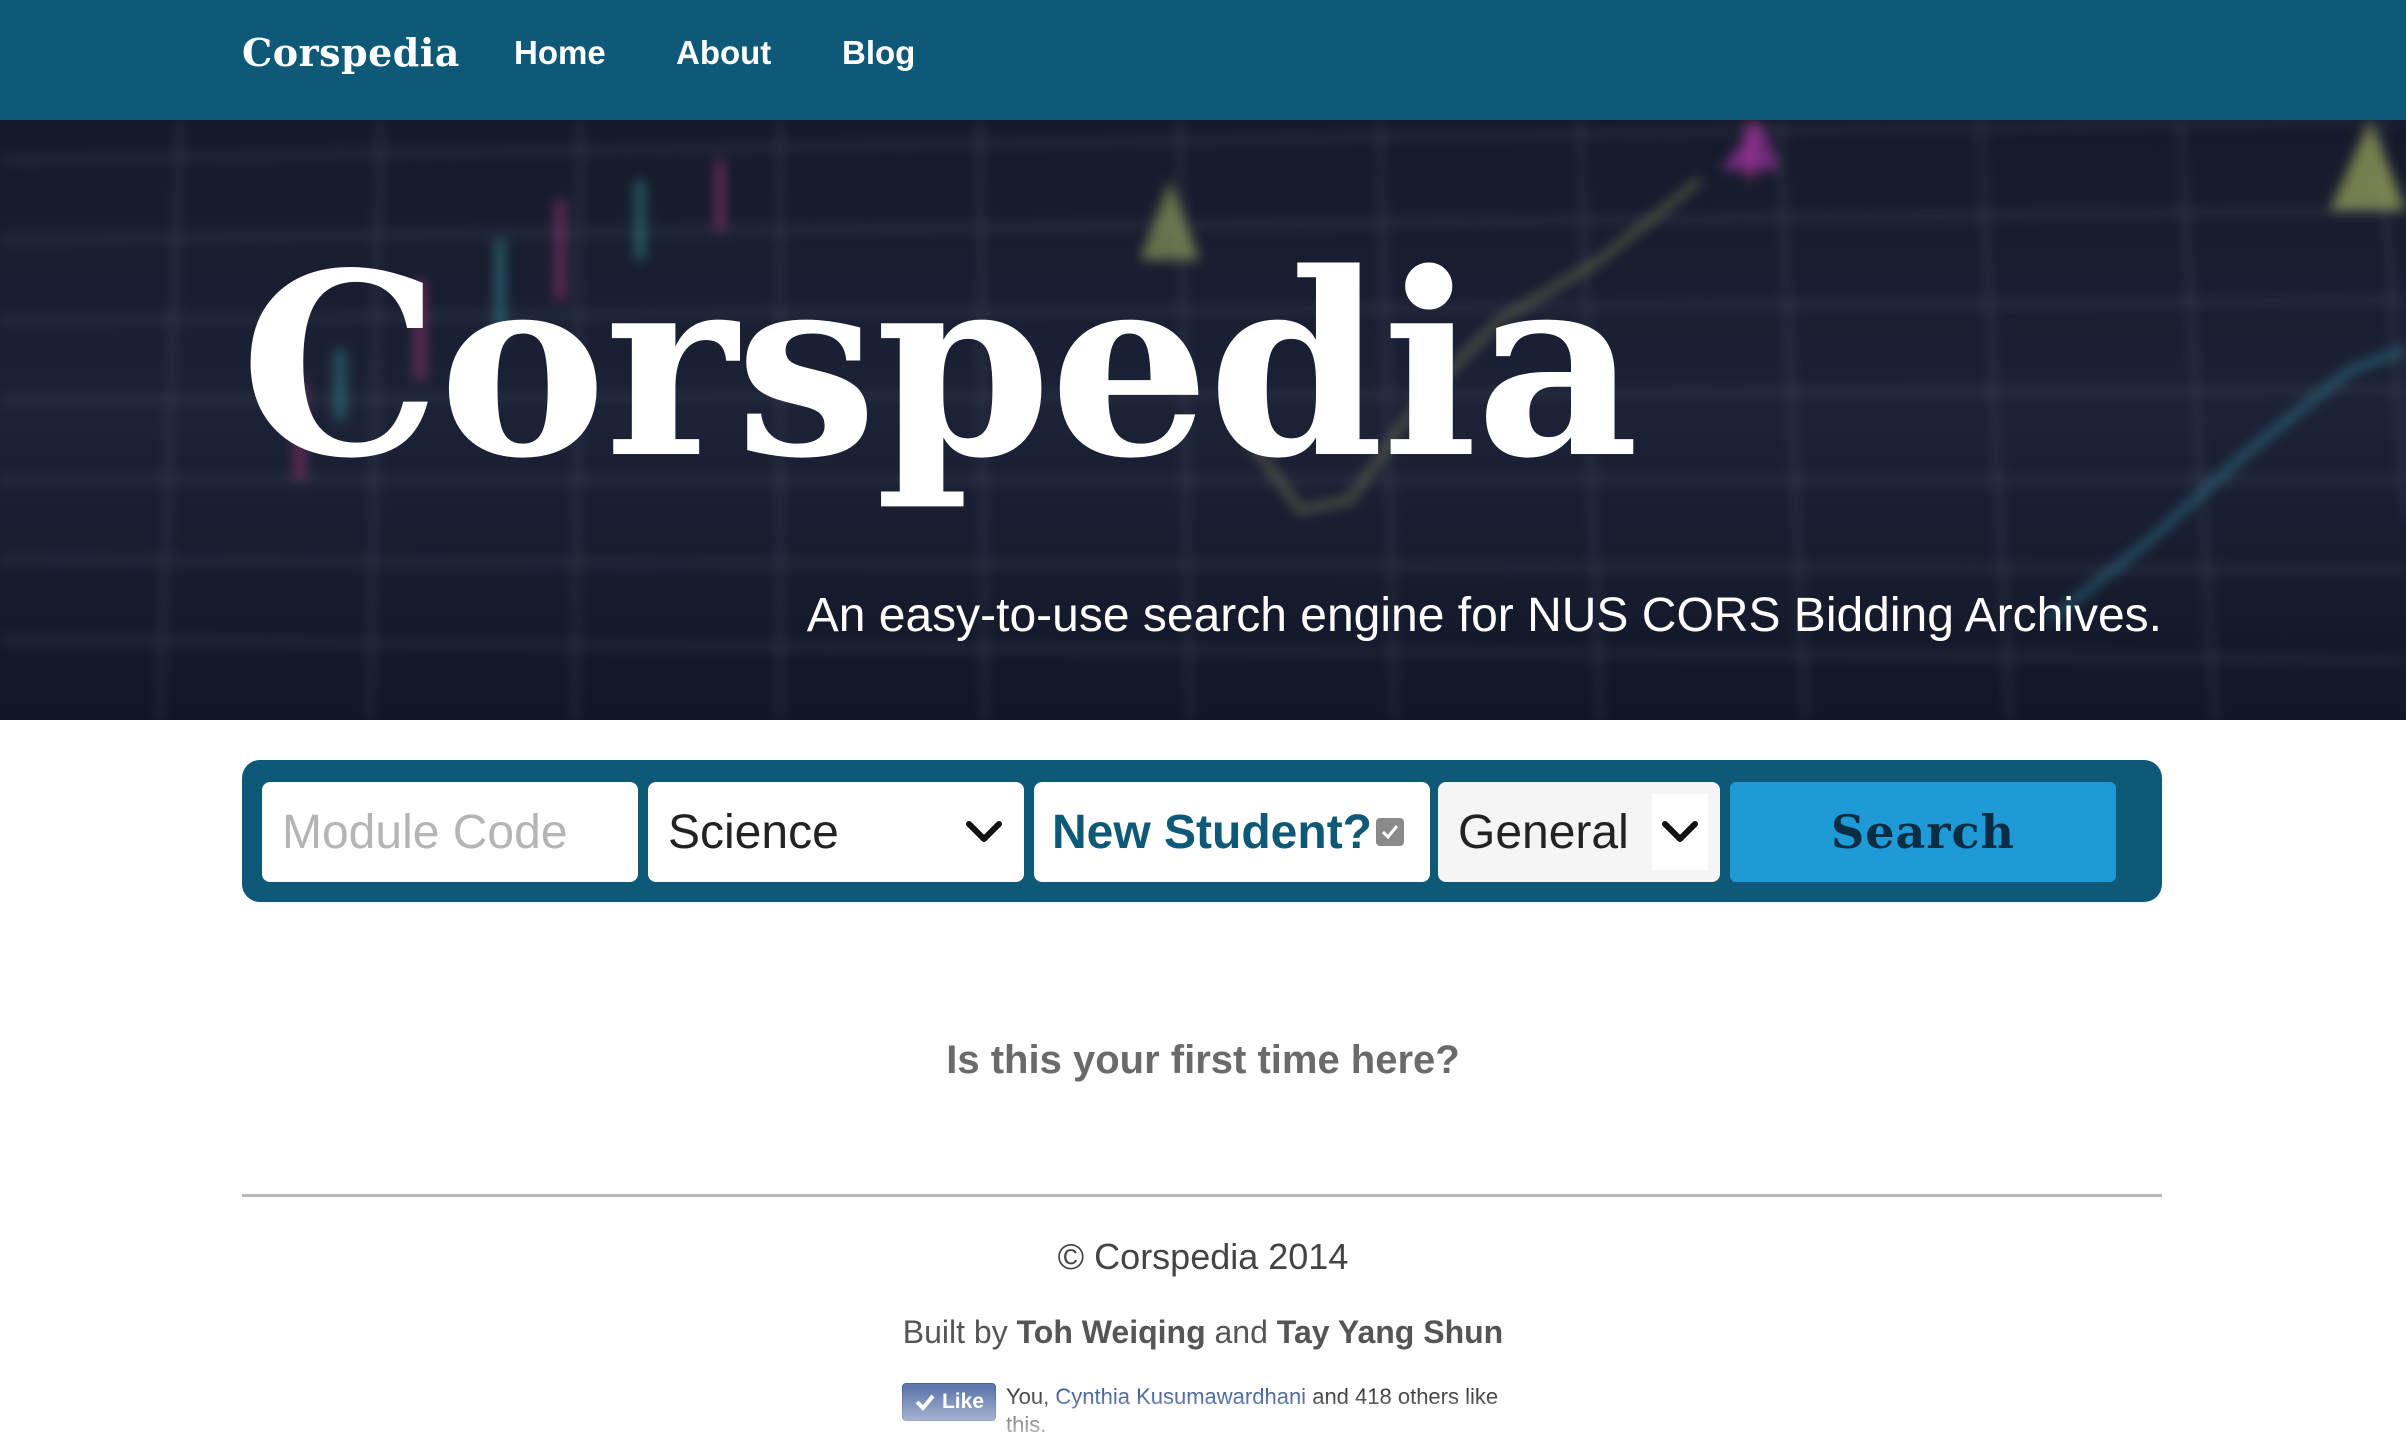  I want to click on faculty-select: Science, so click(836, 832).